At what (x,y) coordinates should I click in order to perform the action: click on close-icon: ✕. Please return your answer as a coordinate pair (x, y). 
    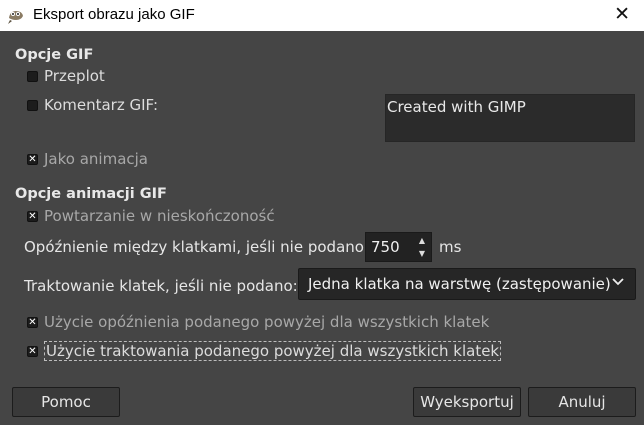
    Looking at the image, I should click on (622, 14).